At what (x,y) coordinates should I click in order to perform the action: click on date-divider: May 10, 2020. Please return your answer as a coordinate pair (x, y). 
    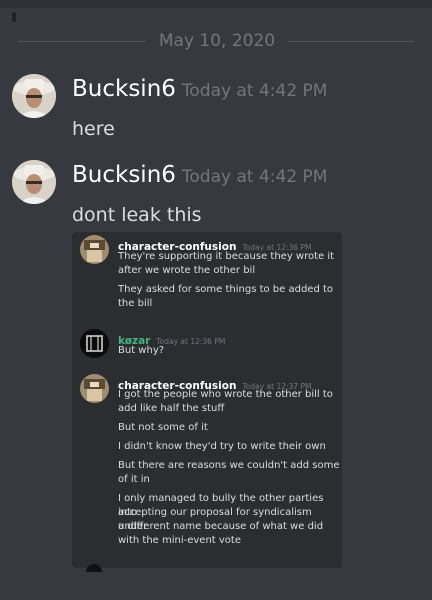
    Looking at the image, I should click on (216, 41).